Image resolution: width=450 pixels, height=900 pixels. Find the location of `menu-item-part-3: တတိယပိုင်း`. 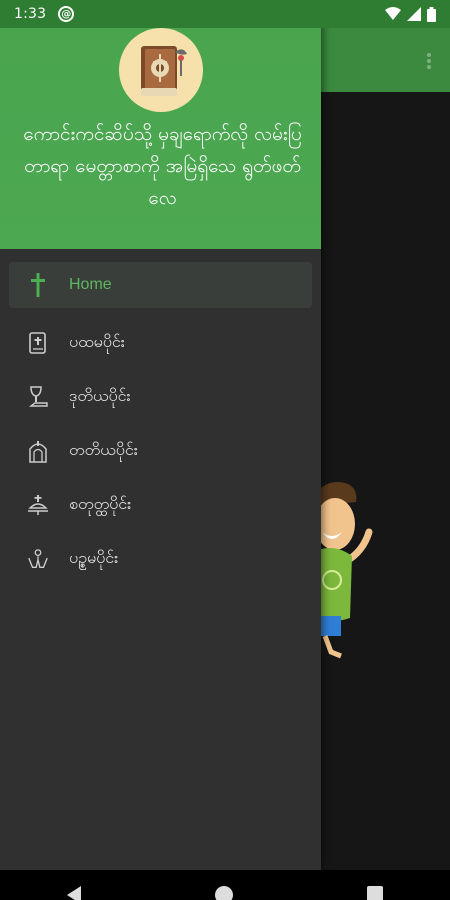

menu-item-part-3: တတိယပိုင်း is located at coordinates (160, 451).